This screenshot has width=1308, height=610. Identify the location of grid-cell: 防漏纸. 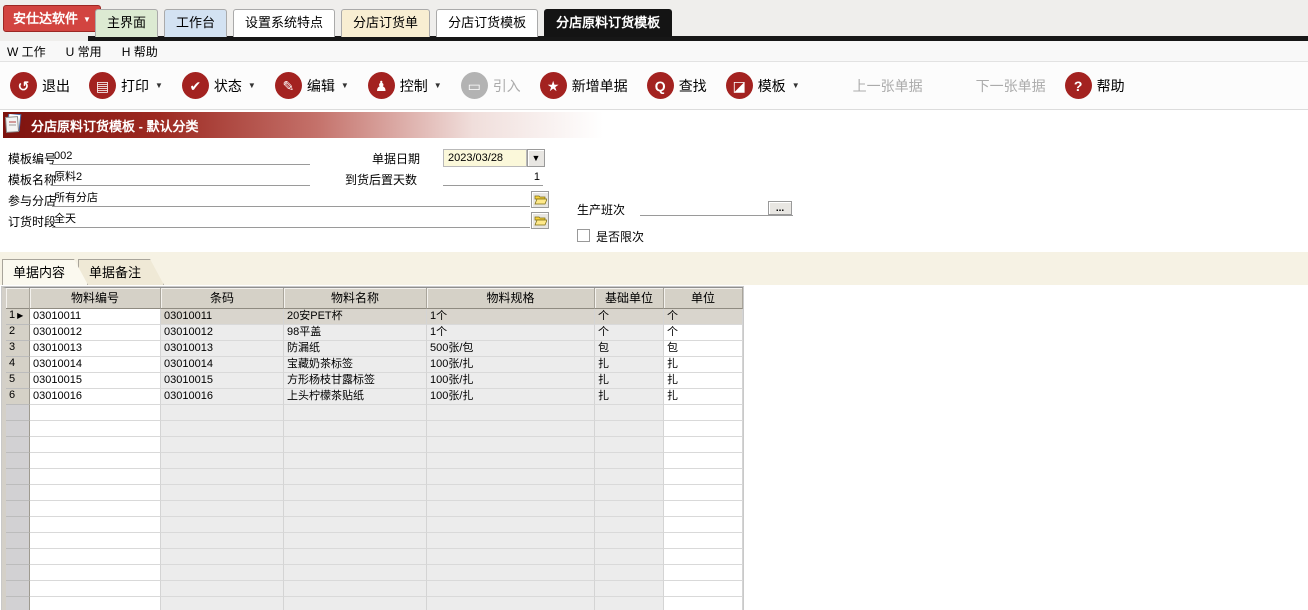
(355, 349).